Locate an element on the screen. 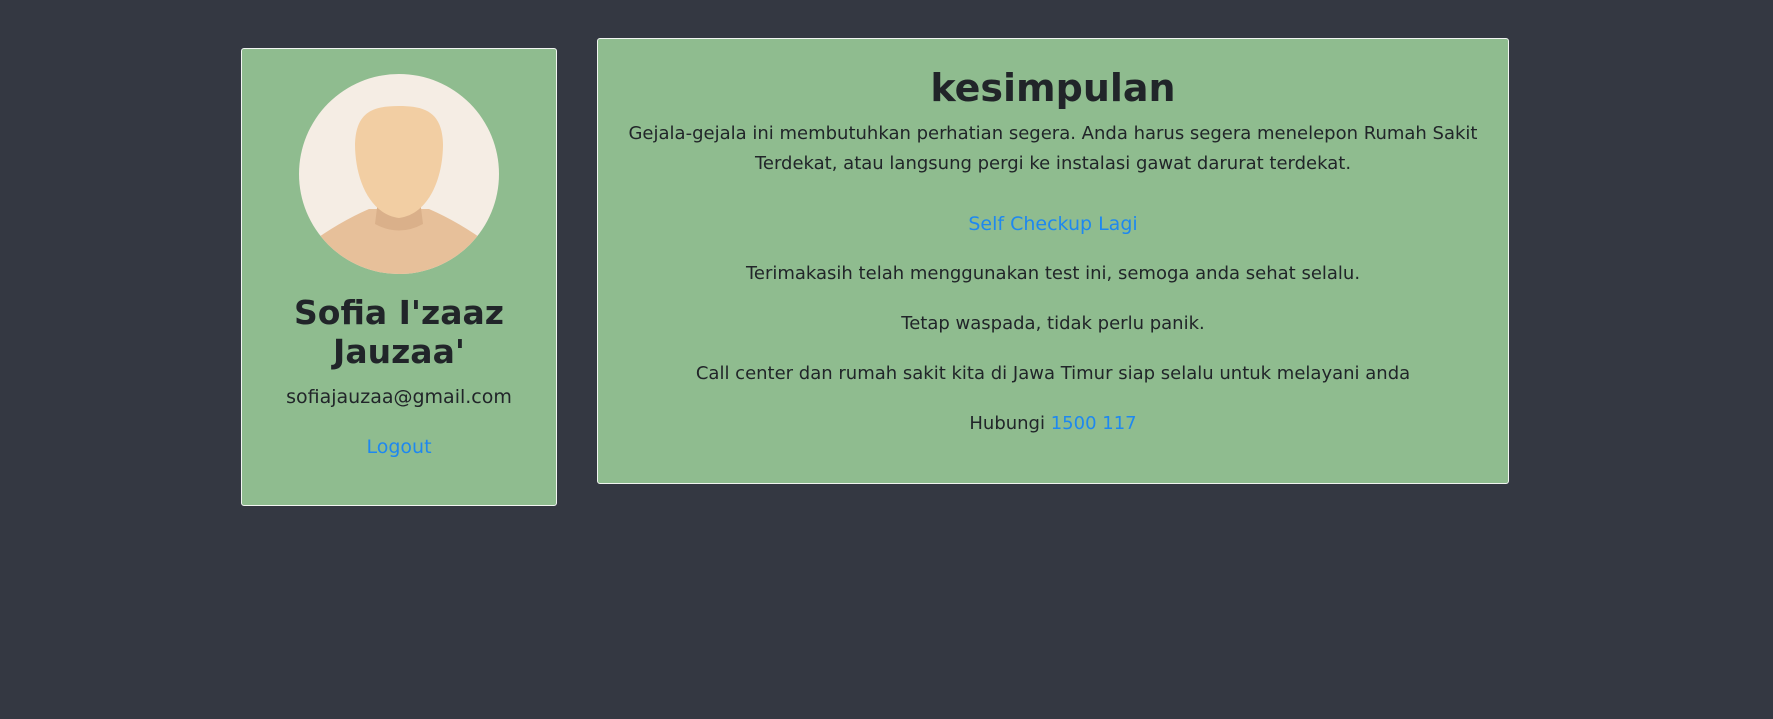 The image size is (1773, 719). profile-email: sofiajauzaa@gmail.com is located at coordinates (399, 397).